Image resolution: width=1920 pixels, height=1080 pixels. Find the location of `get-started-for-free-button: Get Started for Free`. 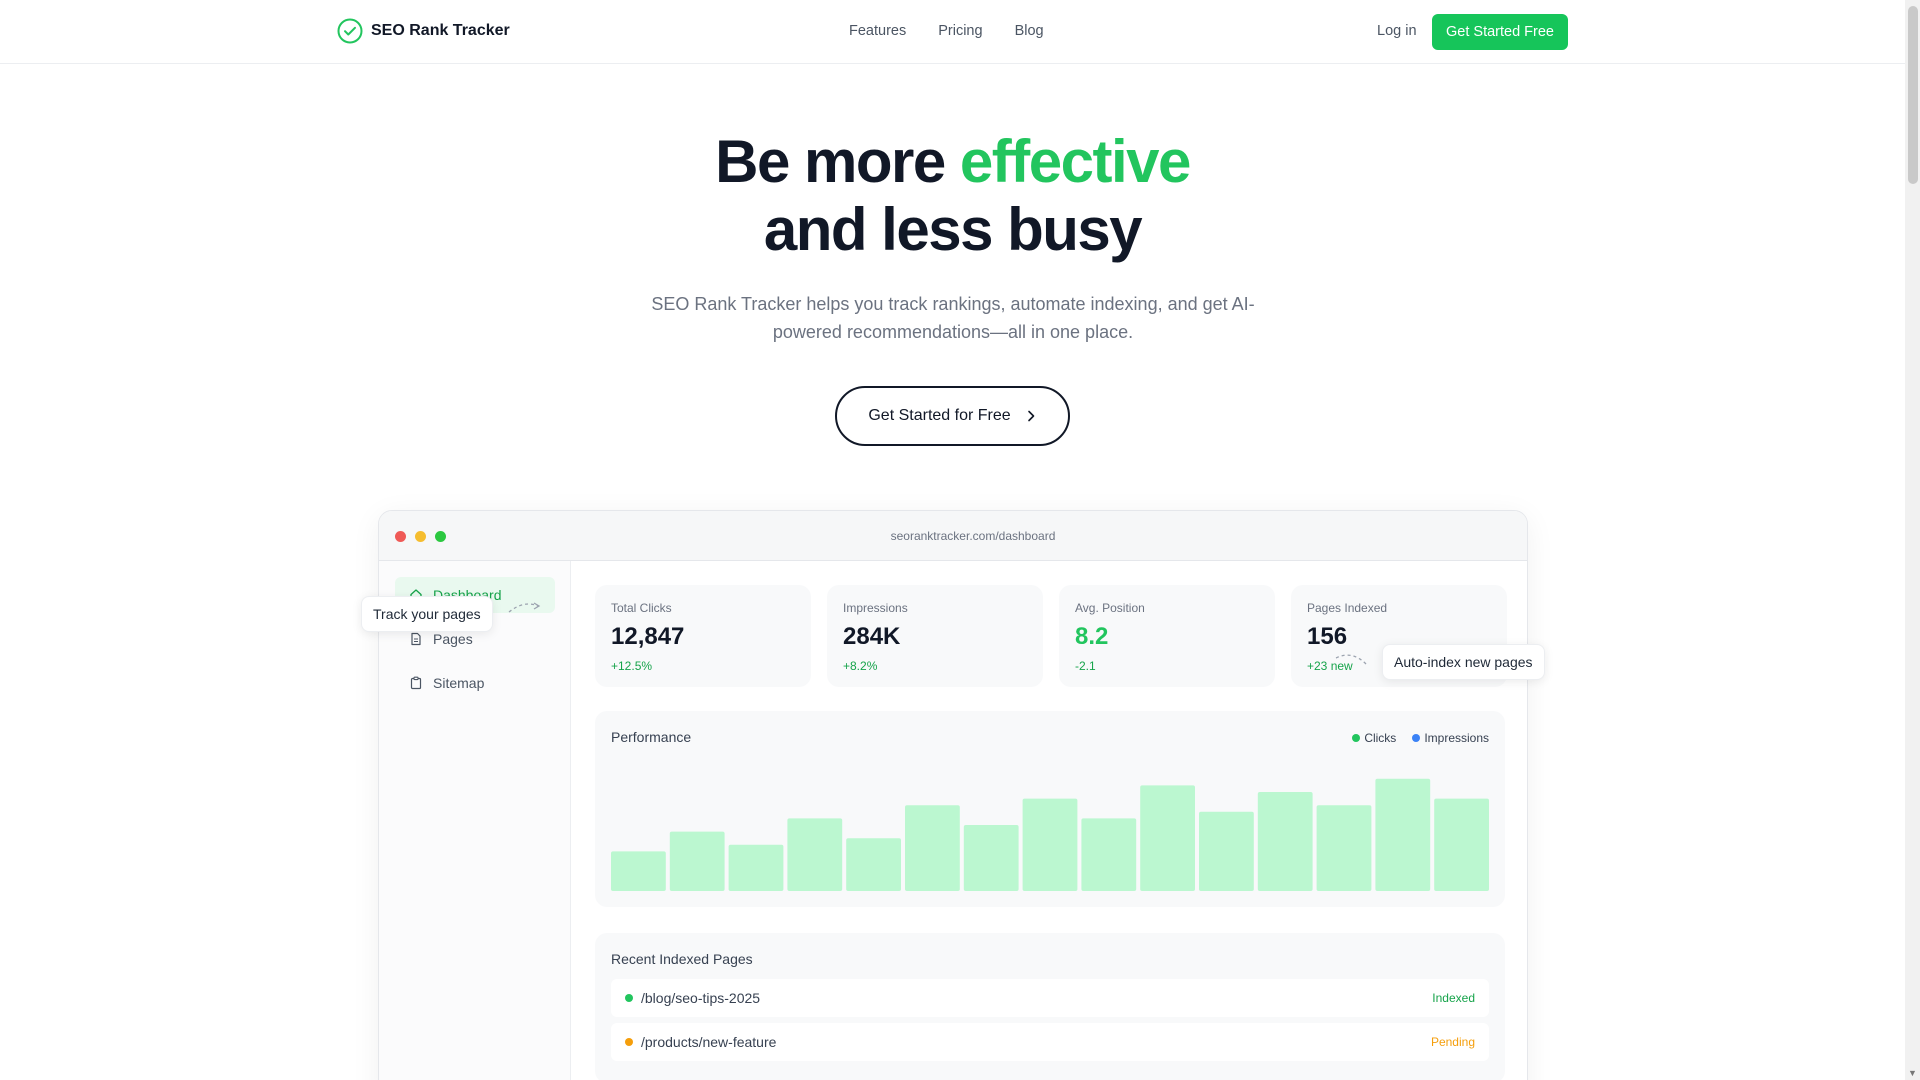

get-started-for-free-button: Get Started for Free is located at coordinates (952, 416).